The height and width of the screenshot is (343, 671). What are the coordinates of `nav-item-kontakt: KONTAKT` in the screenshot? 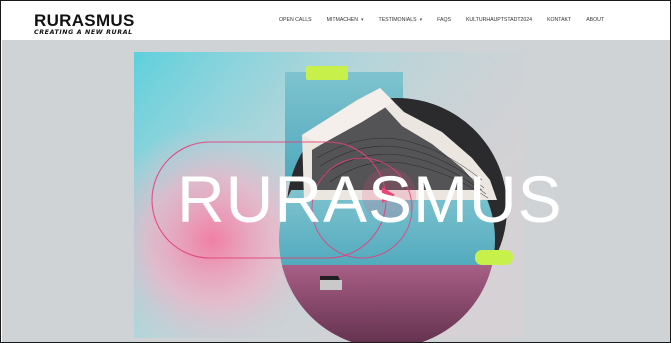 It's located at (559, 20).